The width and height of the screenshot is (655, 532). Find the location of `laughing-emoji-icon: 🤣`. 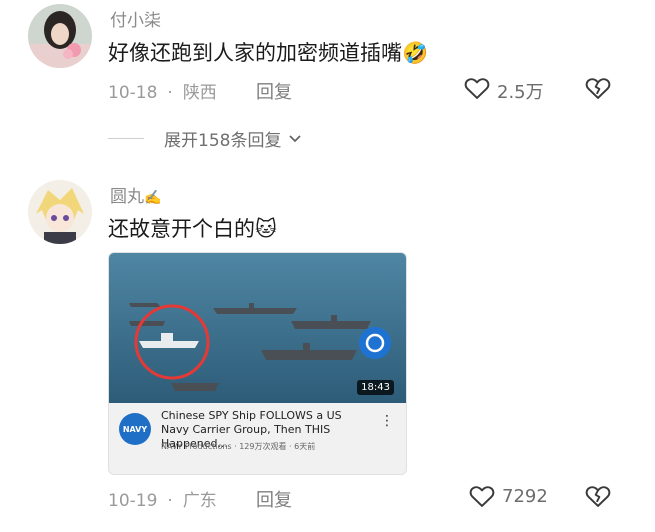

laughing-emoji-icon: 🤣 is located at coordinates (415, 53).